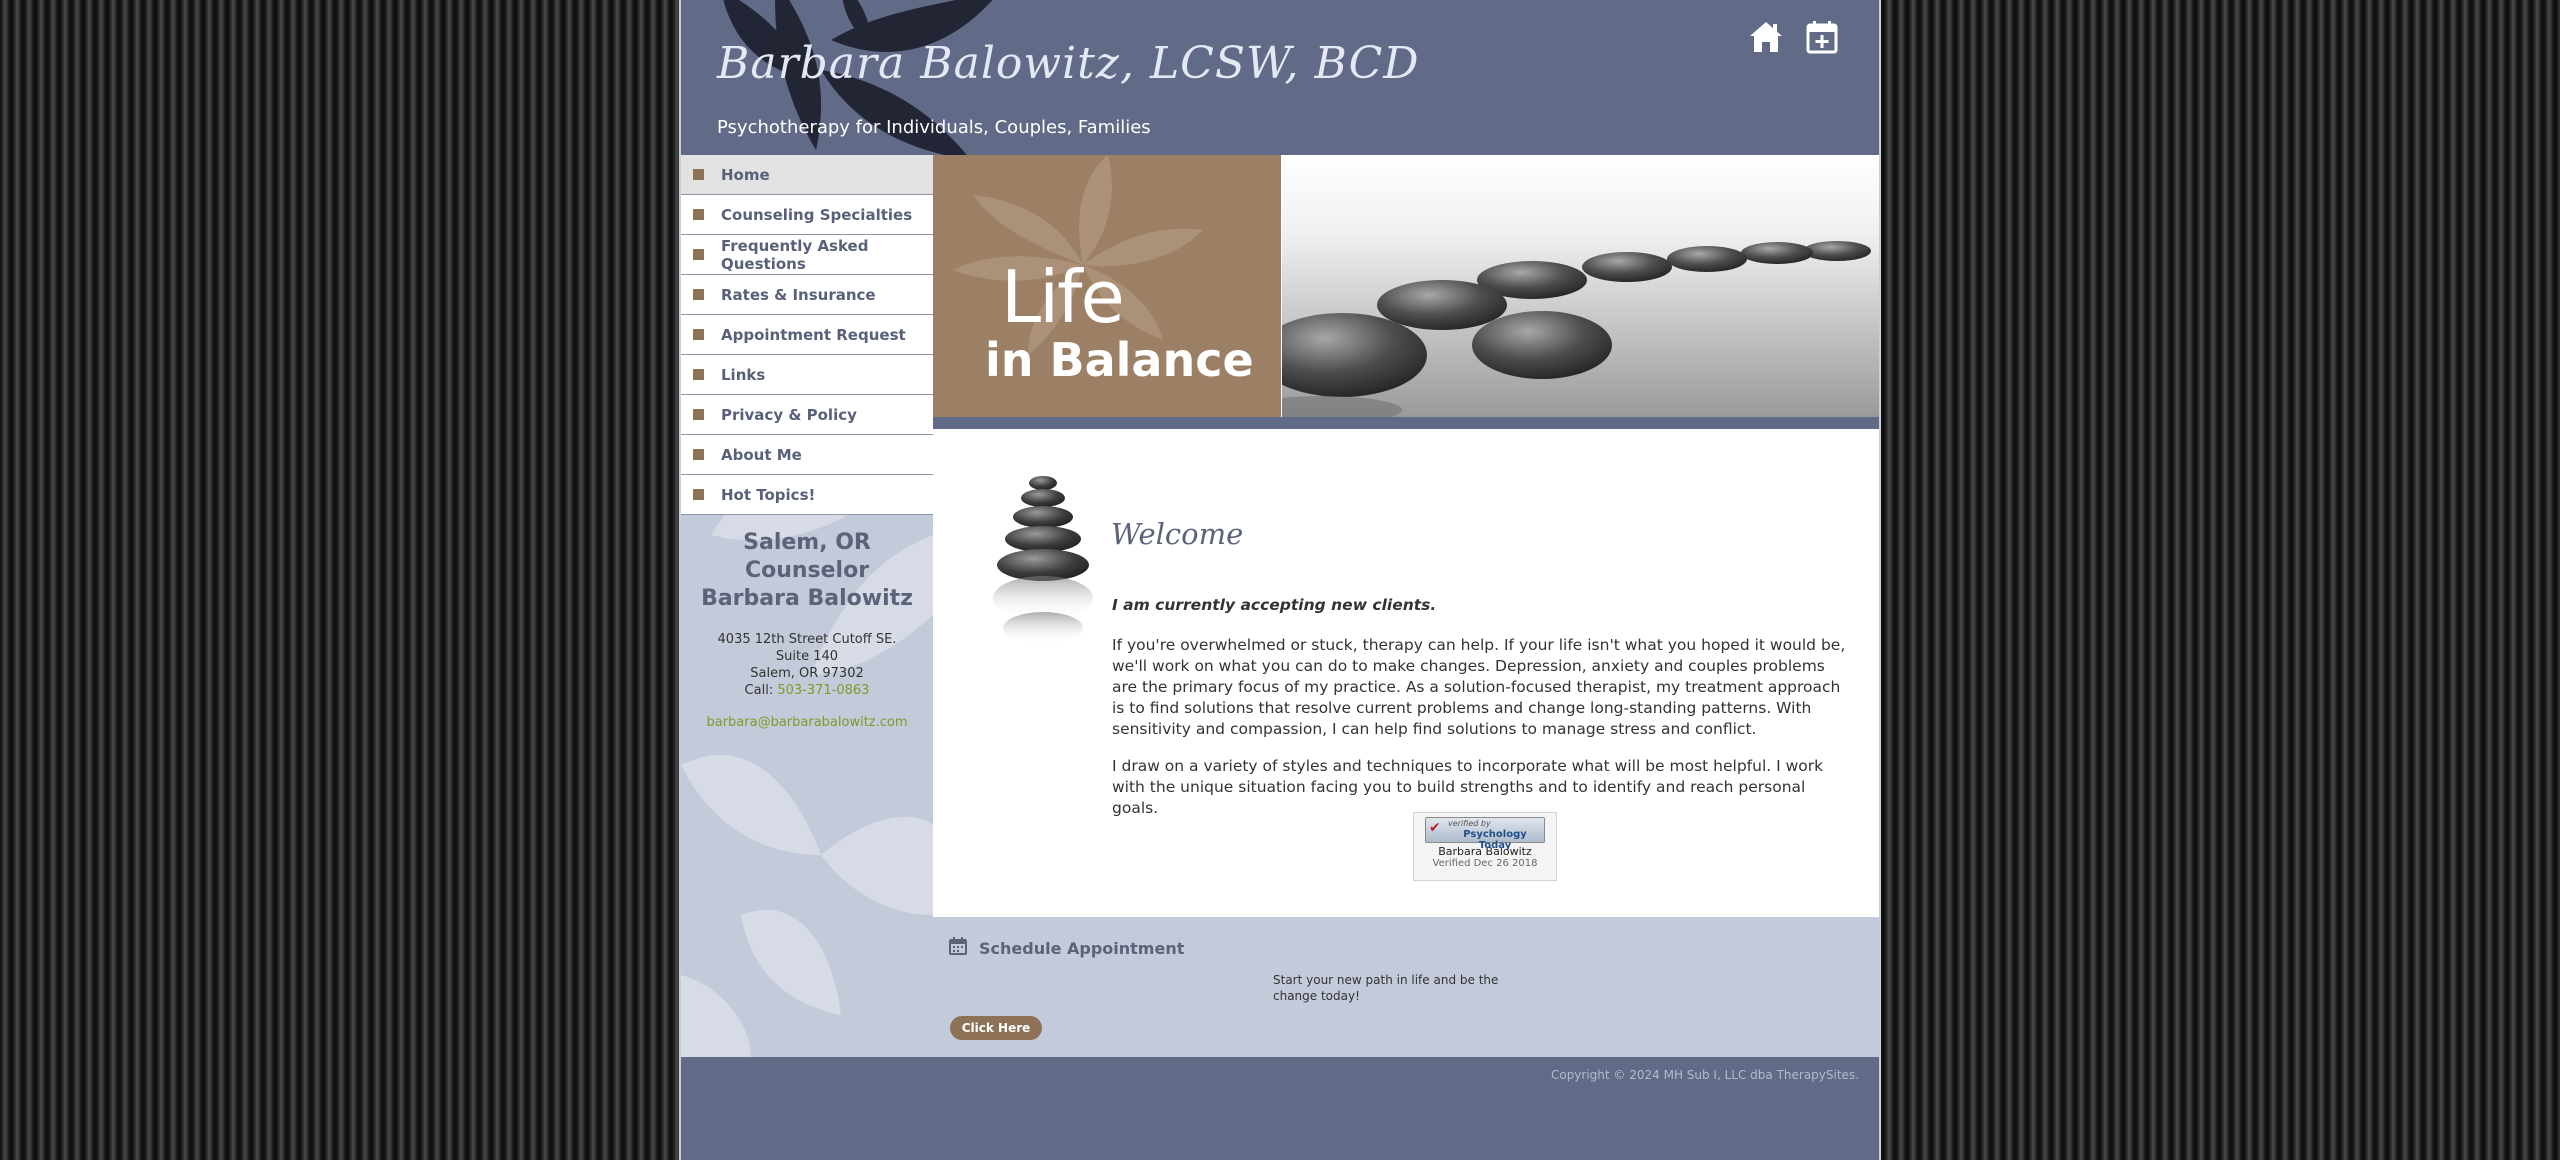 This screenshot has height=1160, width=2560. What do you see at coordinates (789, 414) in the screenshot?
I see `nav-label: Privacy & Policy` at bounding box center [789, 414].